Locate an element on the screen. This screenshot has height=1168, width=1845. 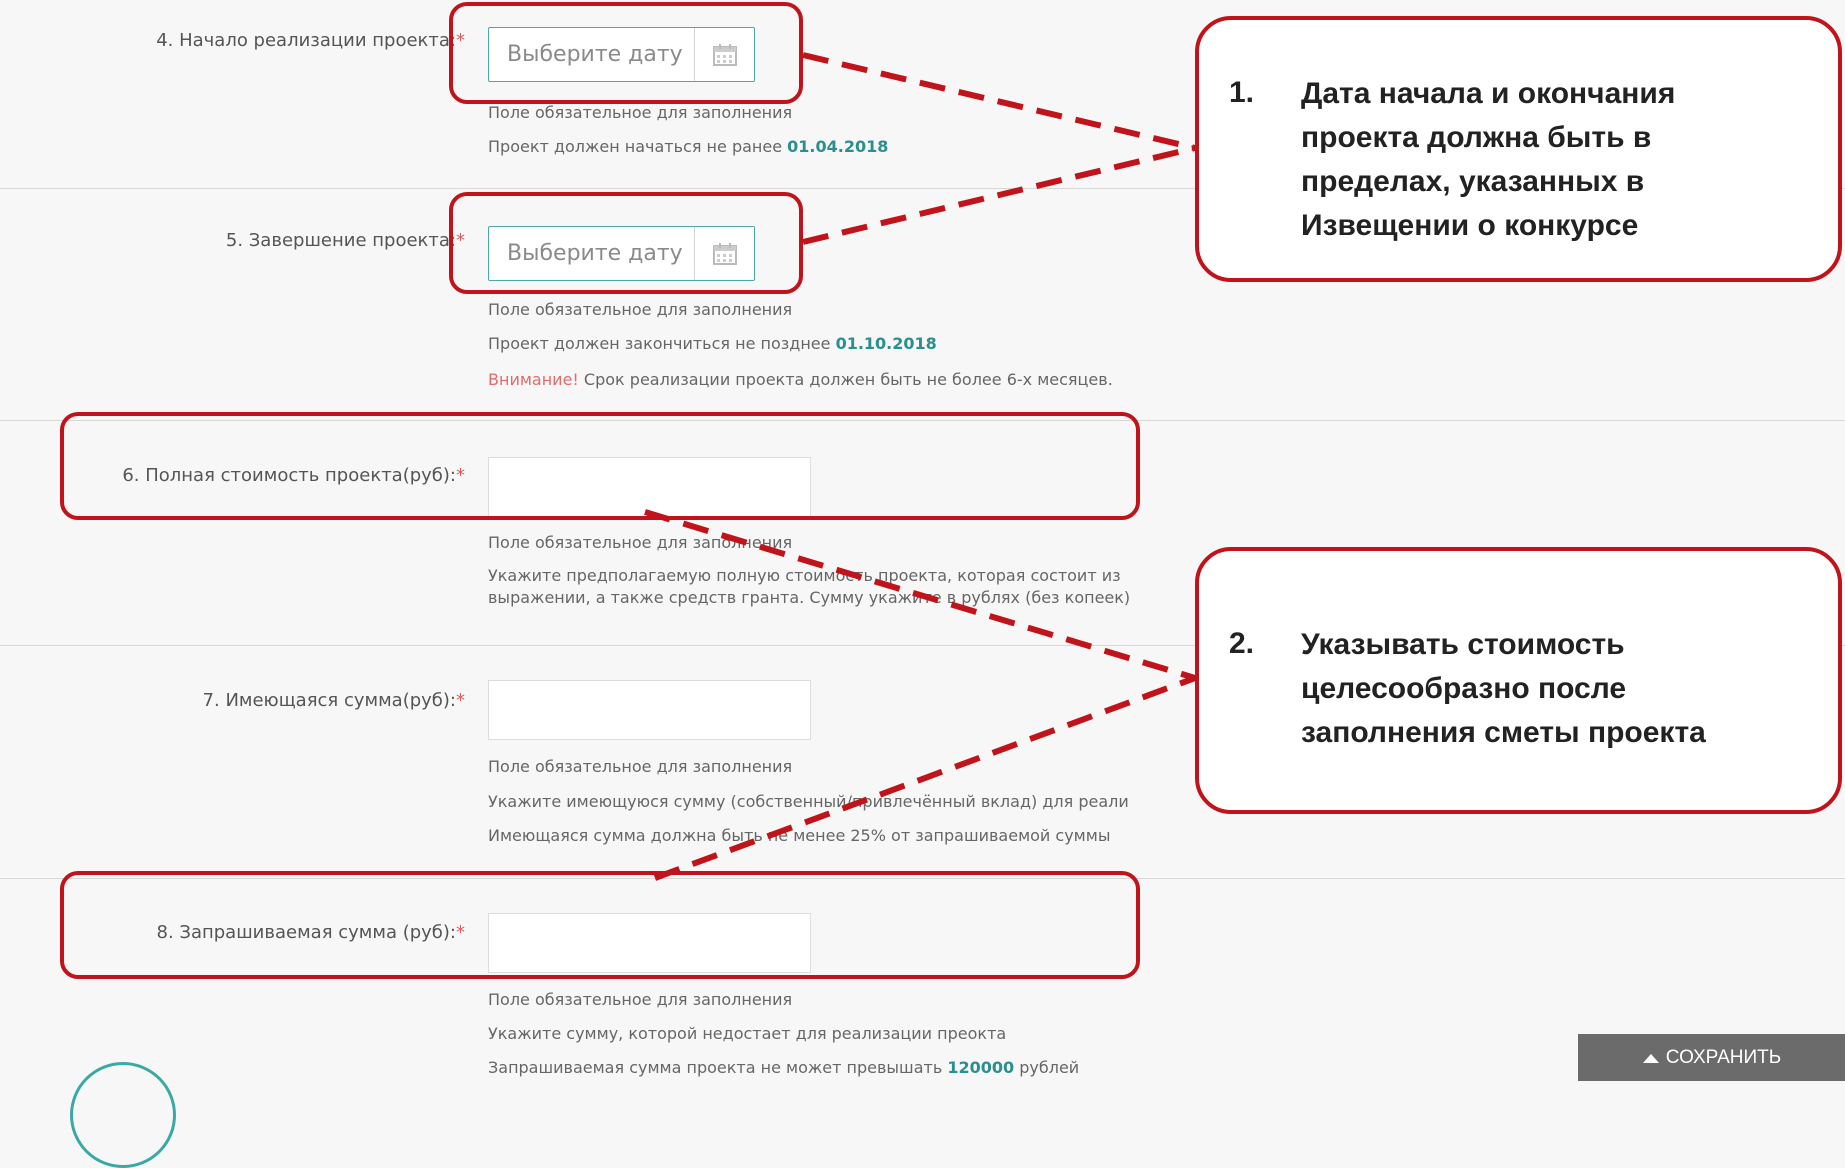
save-button-label: СОХРАНИТЬ is located at coordinates (1723, 1057).